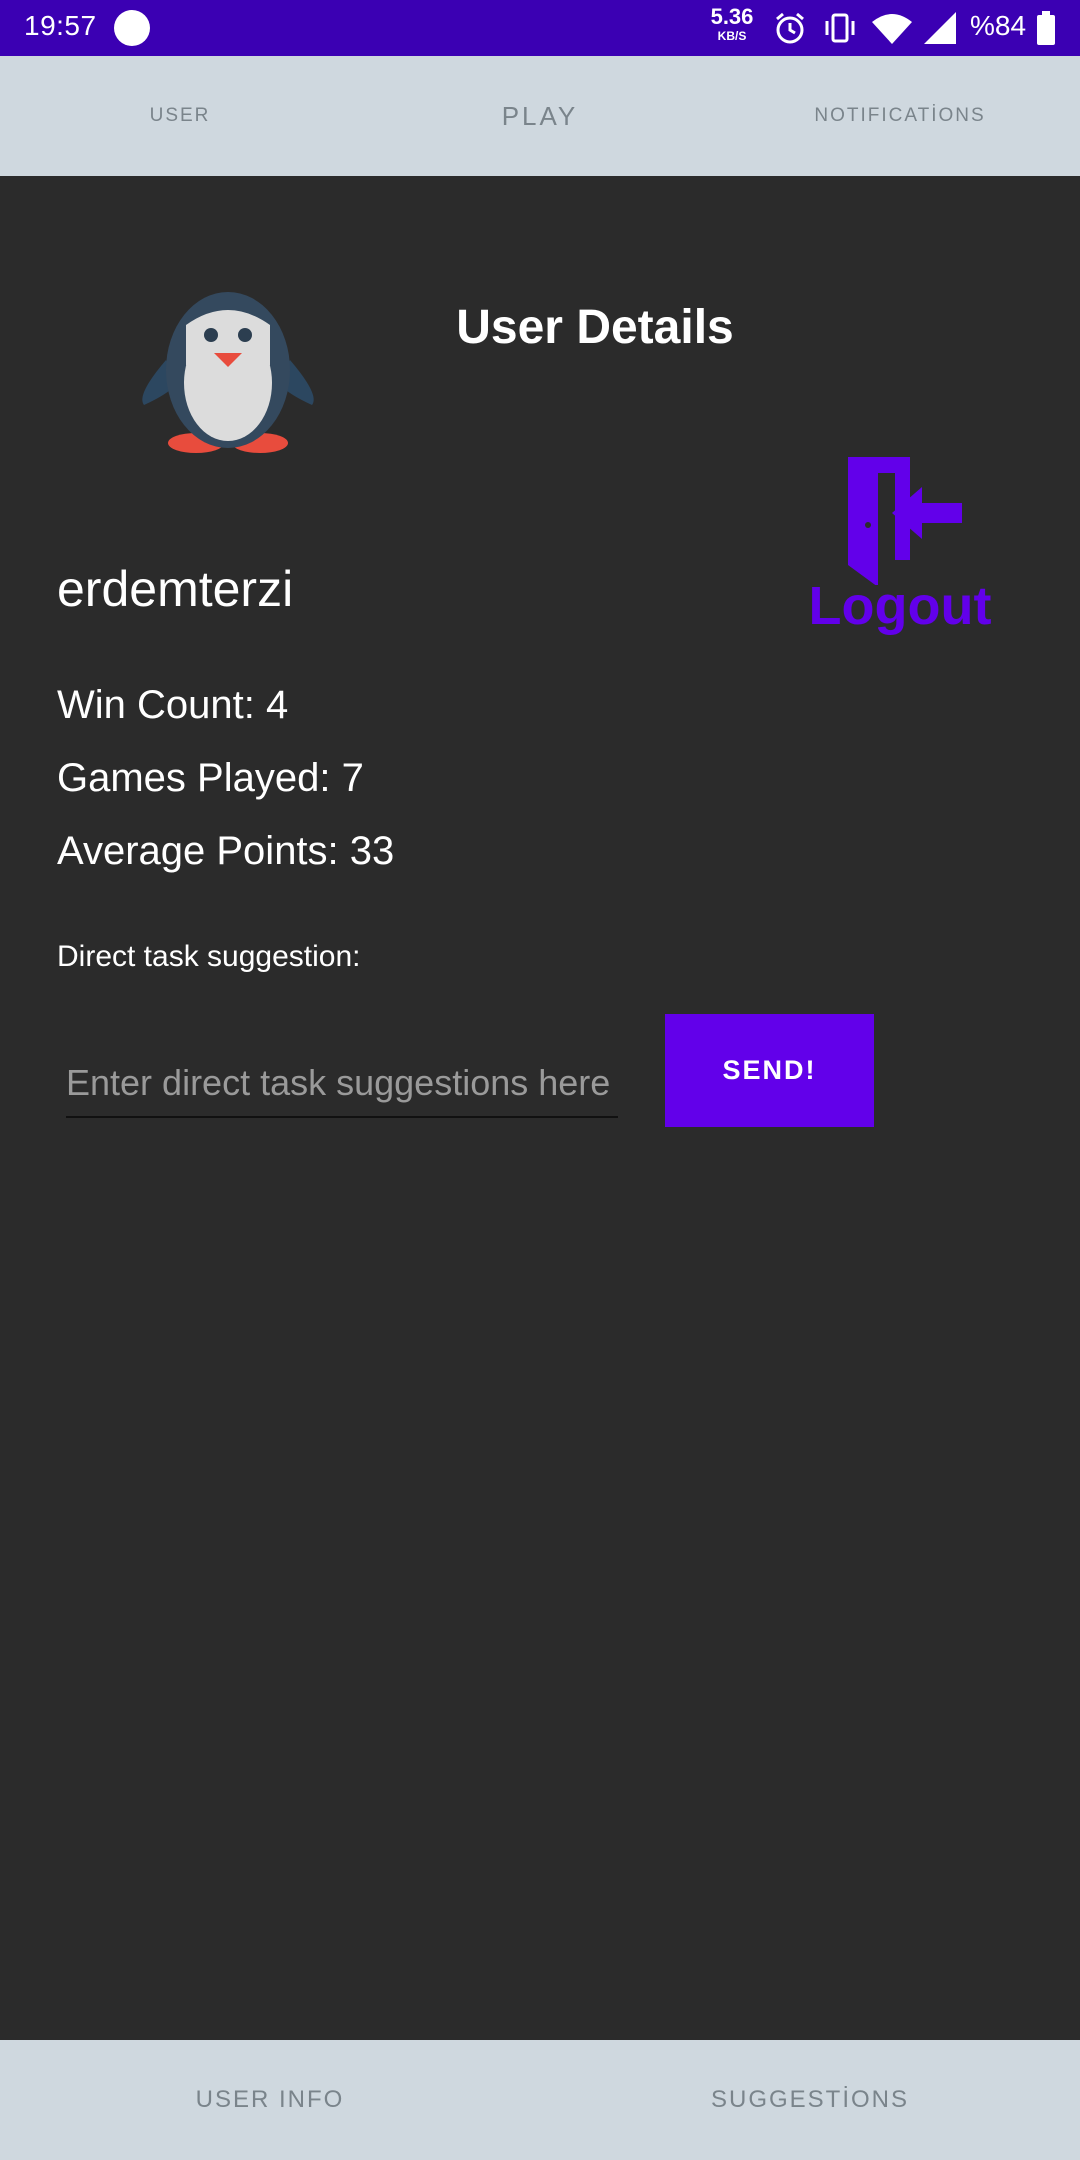 The image size is (1080, 2160). What do you see at coordinates (810, 2100) in the screenshot?
I see `tab-suggestions: SUGGESTİONS` at bounding box center [810, 2100].